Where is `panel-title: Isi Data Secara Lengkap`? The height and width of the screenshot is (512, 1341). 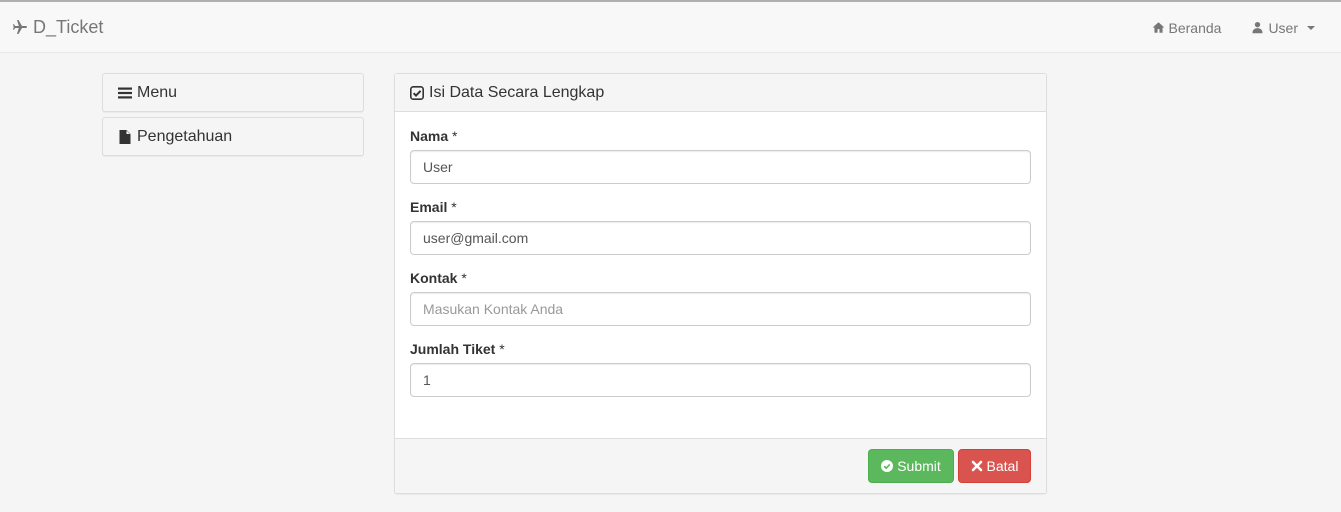 panel-title: Isi Data Secara Lengkap is located at coordinates (517, 92).